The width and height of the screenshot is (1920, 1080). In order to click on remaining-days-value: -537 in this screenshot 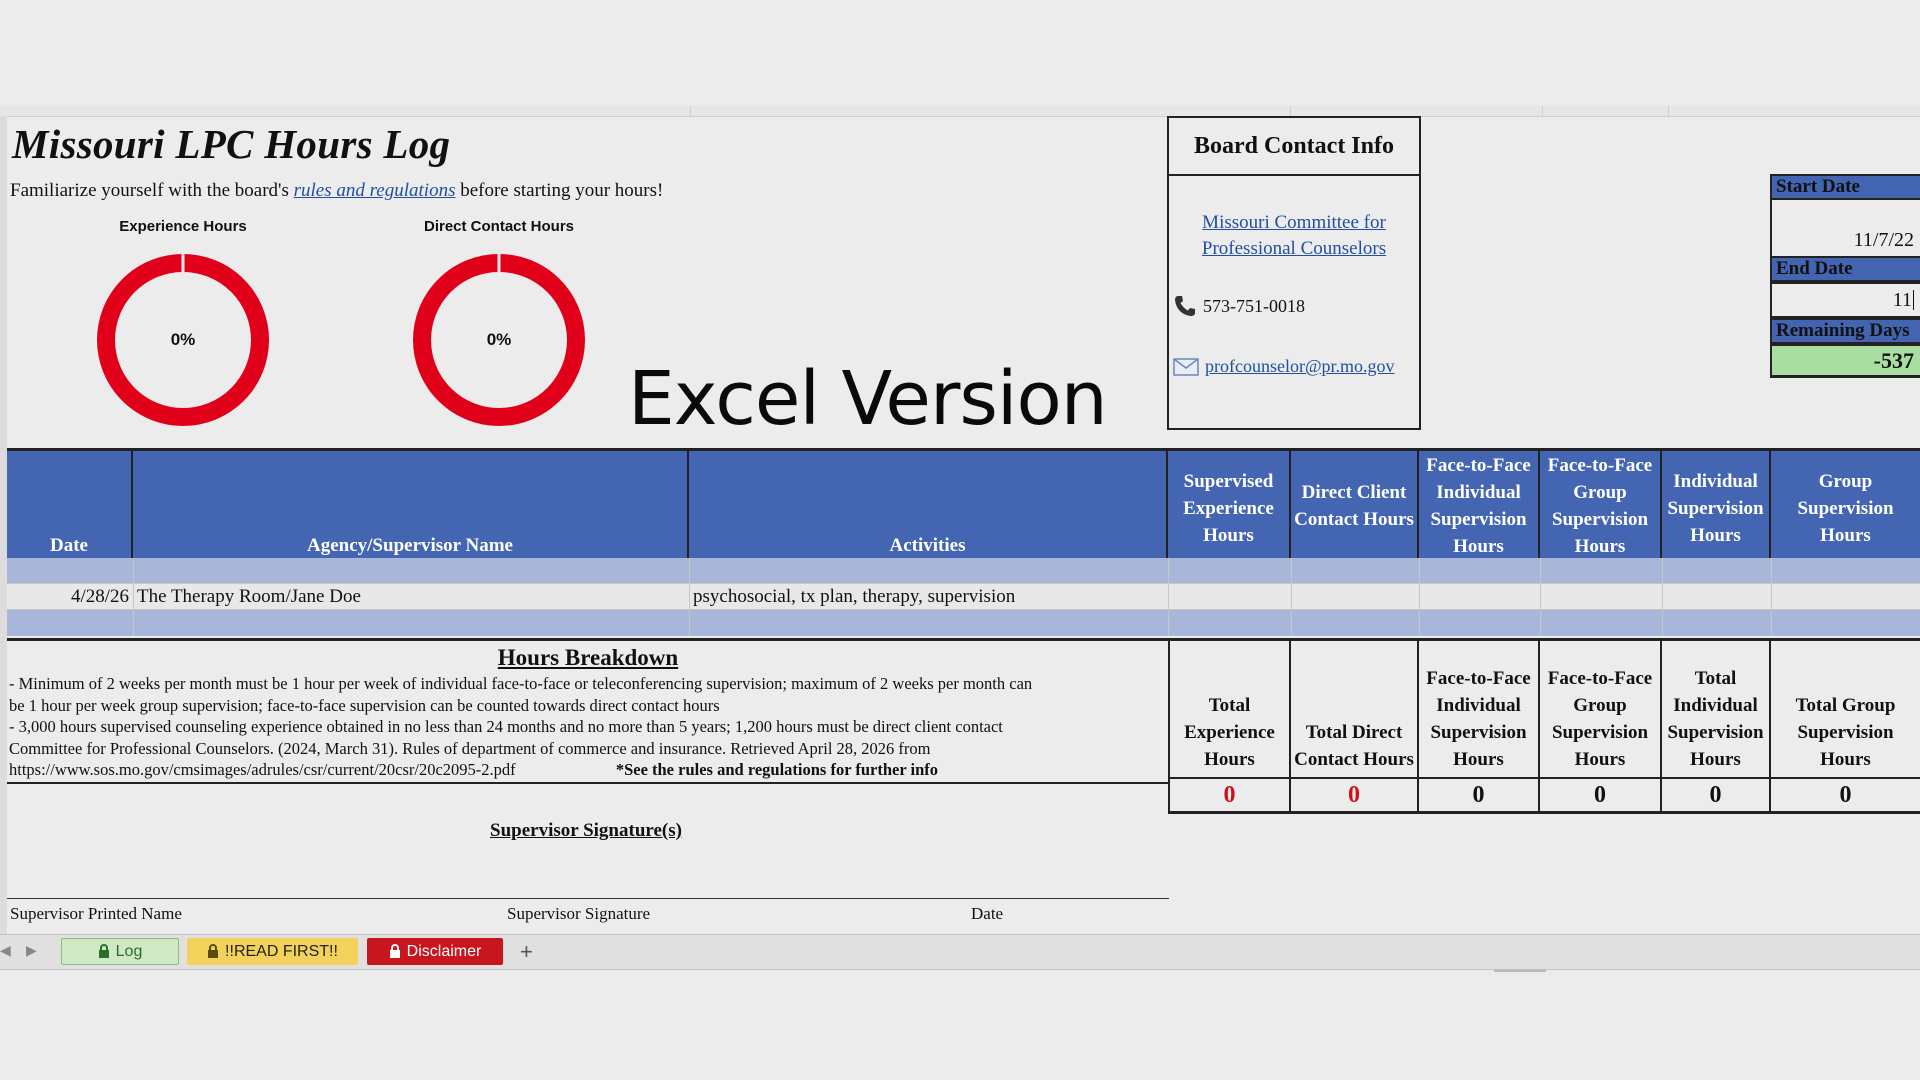, I will do `click(1893, 360)`.